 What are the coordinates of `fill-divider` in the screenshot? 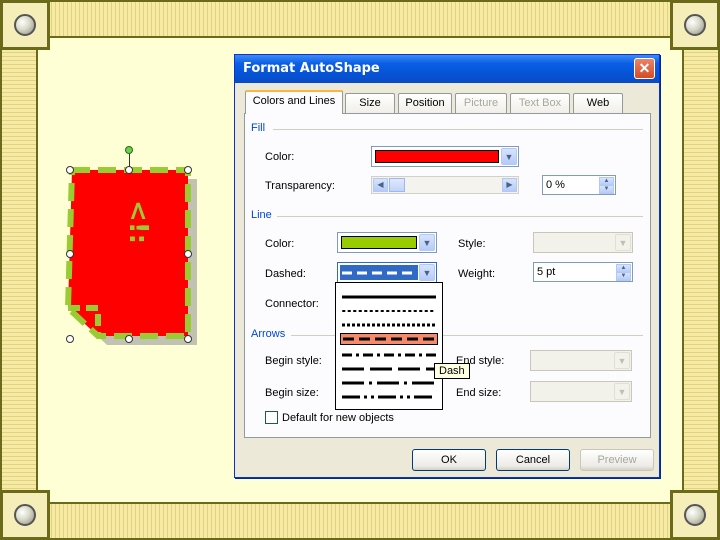 It's located at (458, 129).